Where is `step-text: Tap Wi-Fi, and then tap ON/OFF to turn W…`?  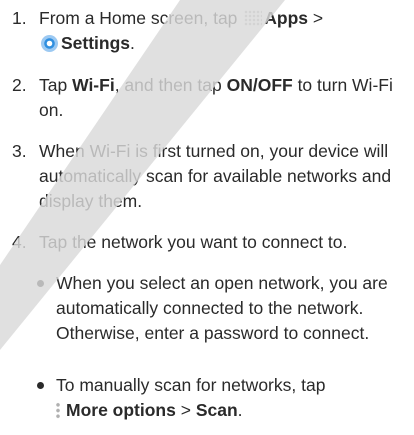
step-text: Tap Wi-Fi, and then tap ON/OFF to turn W… is located at coordinates (225, 98).